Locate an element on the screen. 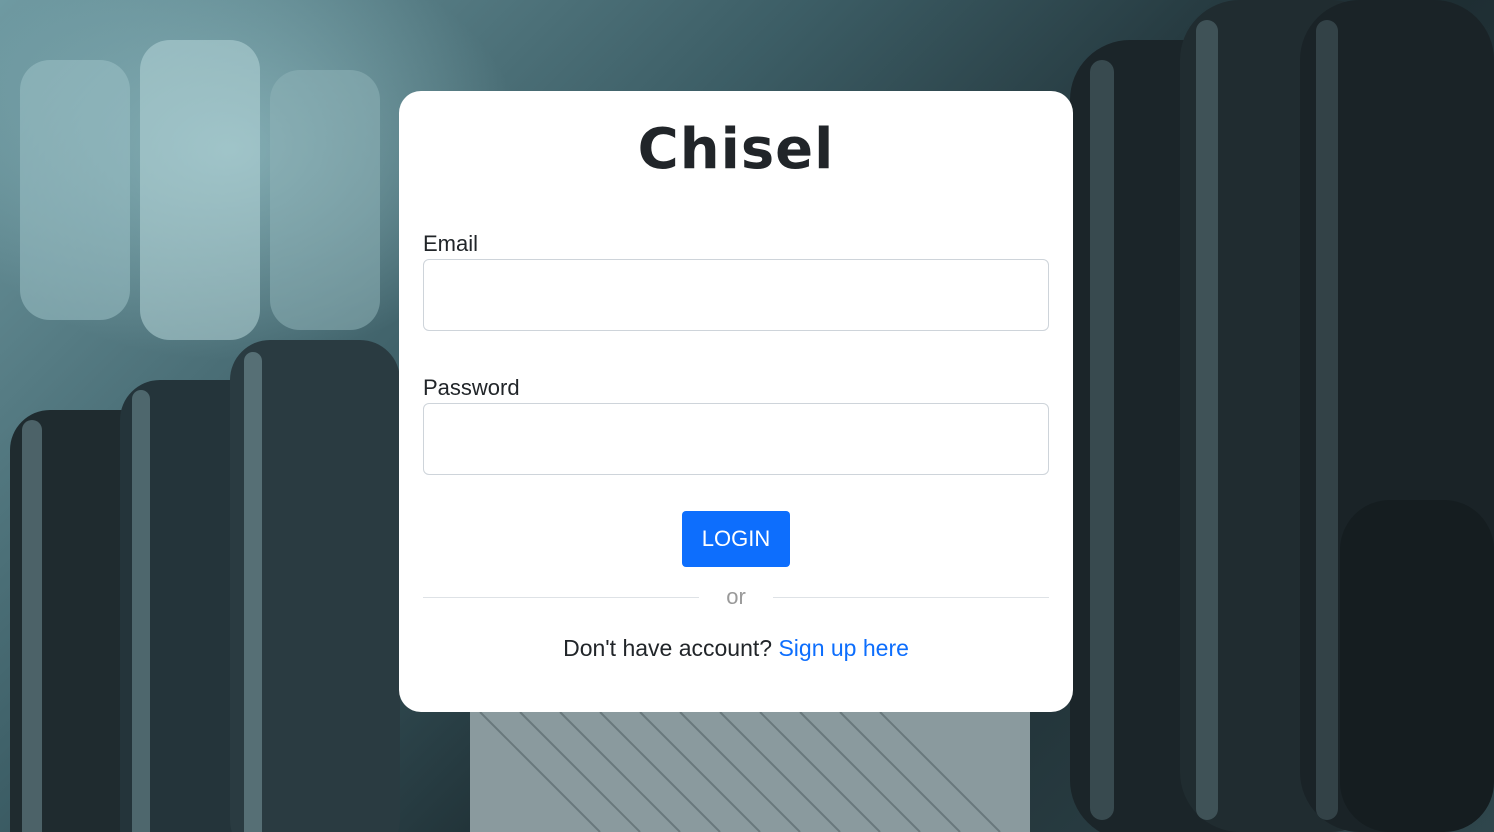  signup-prompt: Don't have account? is located at coordinates (668, 648).